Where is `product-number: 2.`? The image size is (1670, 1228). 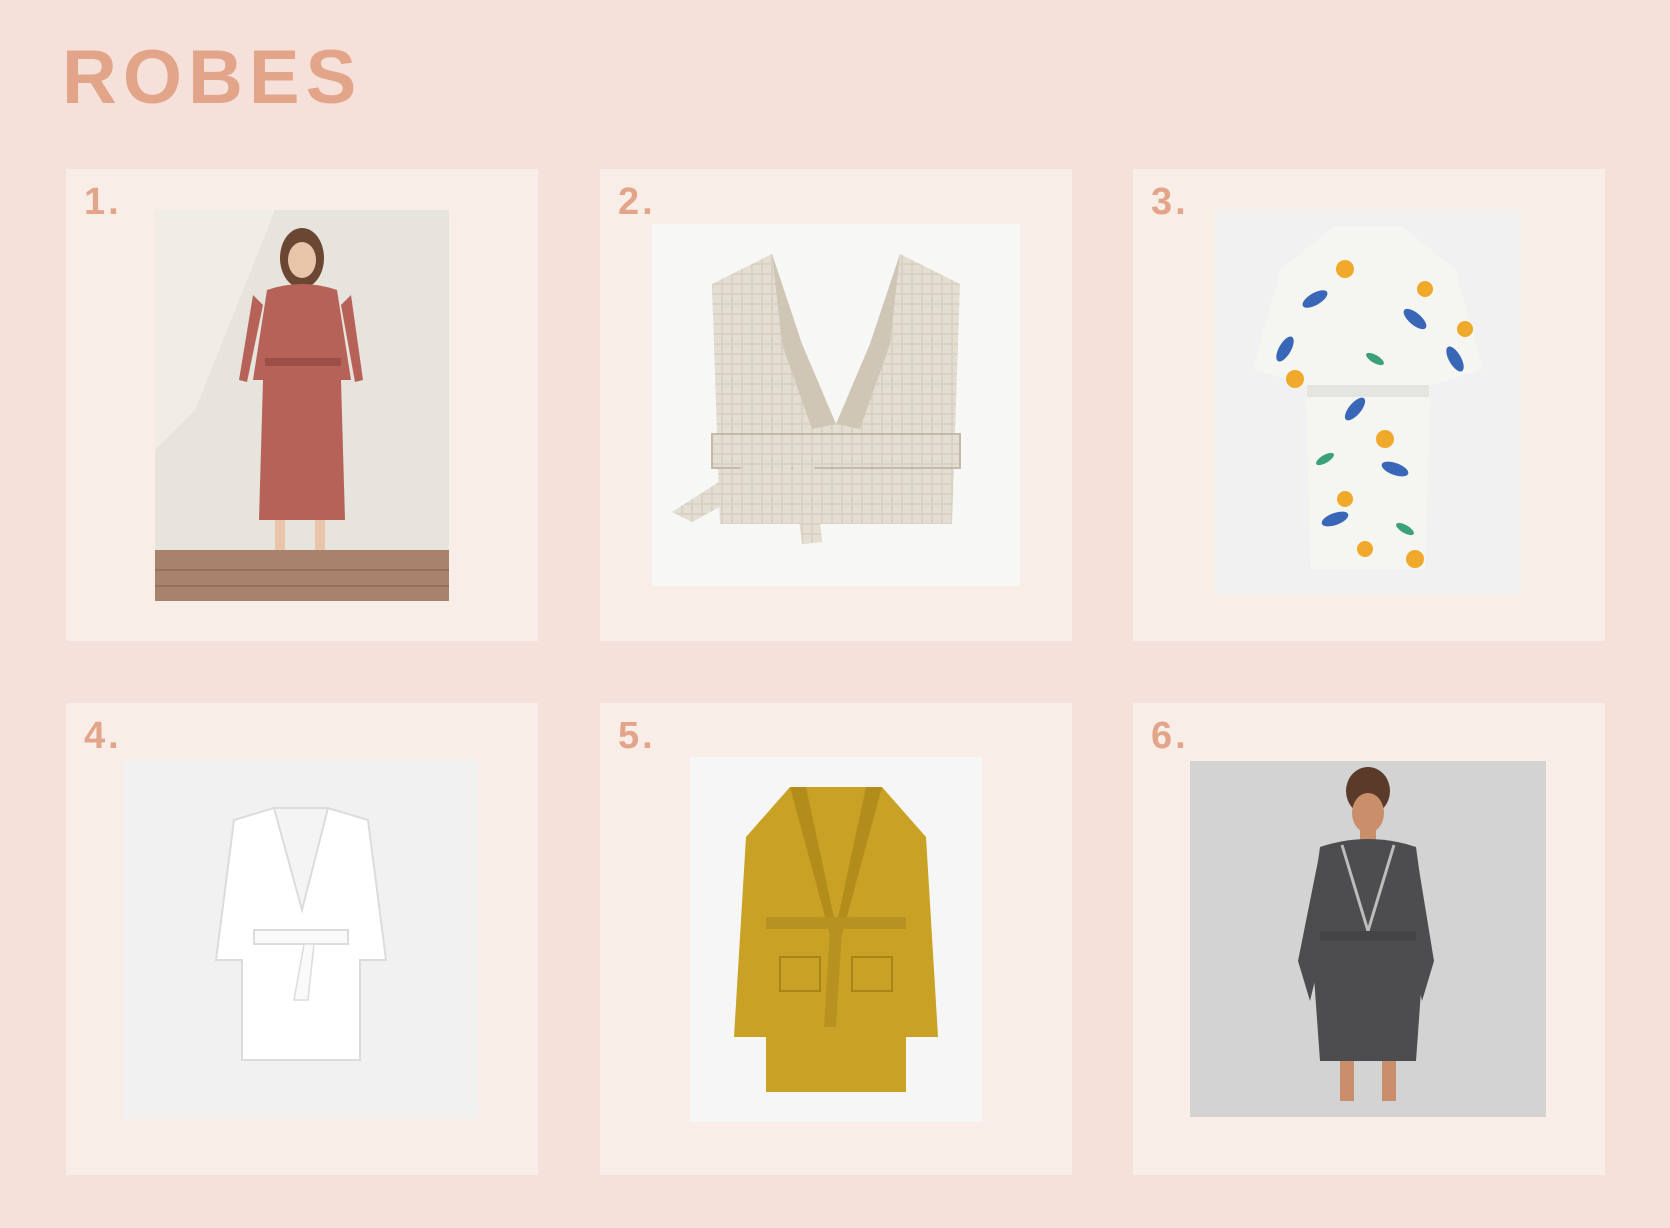
product-number: 2. is located at coordinates (637, 202).